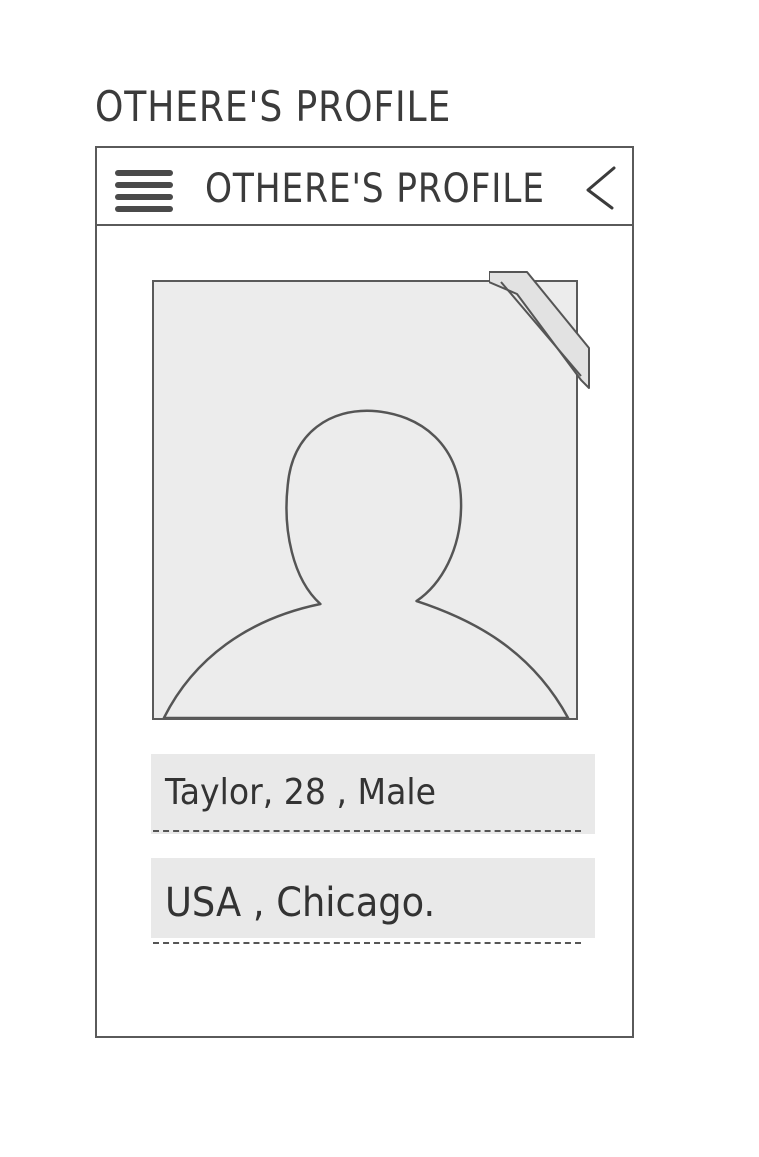 This screenshot has height=1157, width=759. What do you see at coordinates (273, 106) in the screenshot?
I see `page-title: OTHERE'S PROFILE` at bounding box center [273, 106].